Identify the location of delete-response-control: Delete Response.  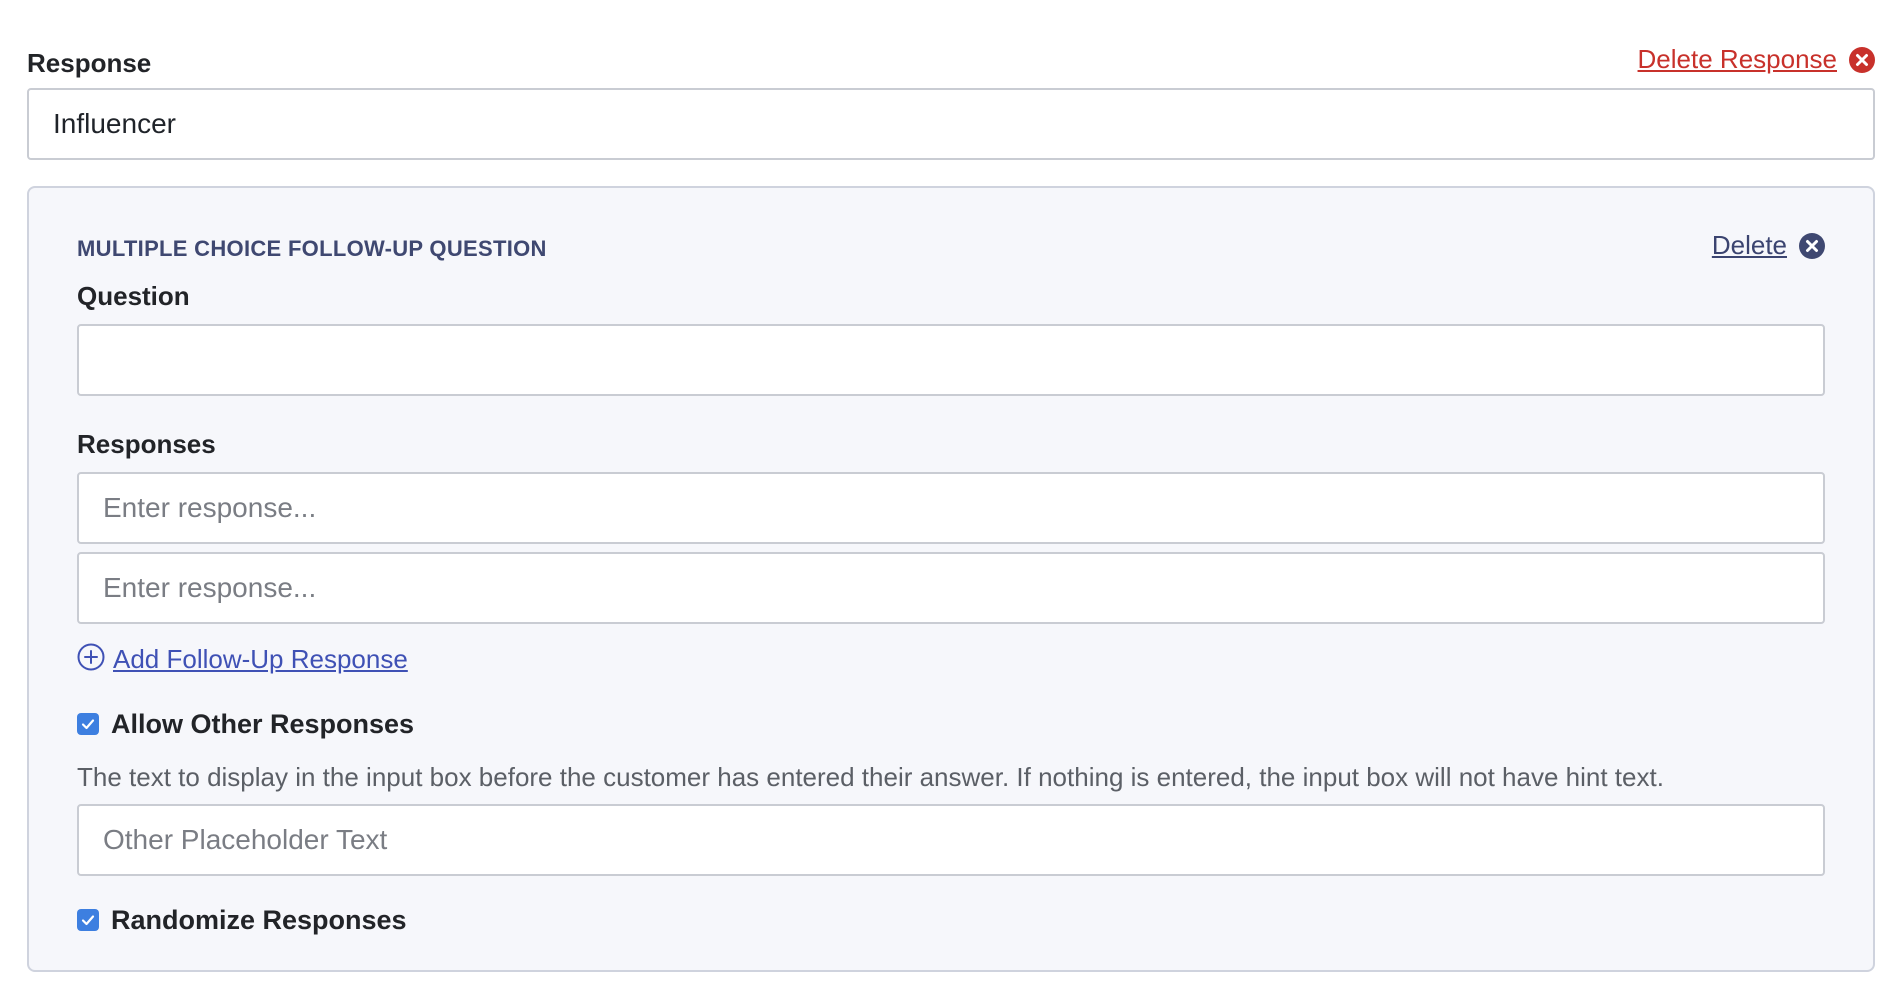
(1756, 59).